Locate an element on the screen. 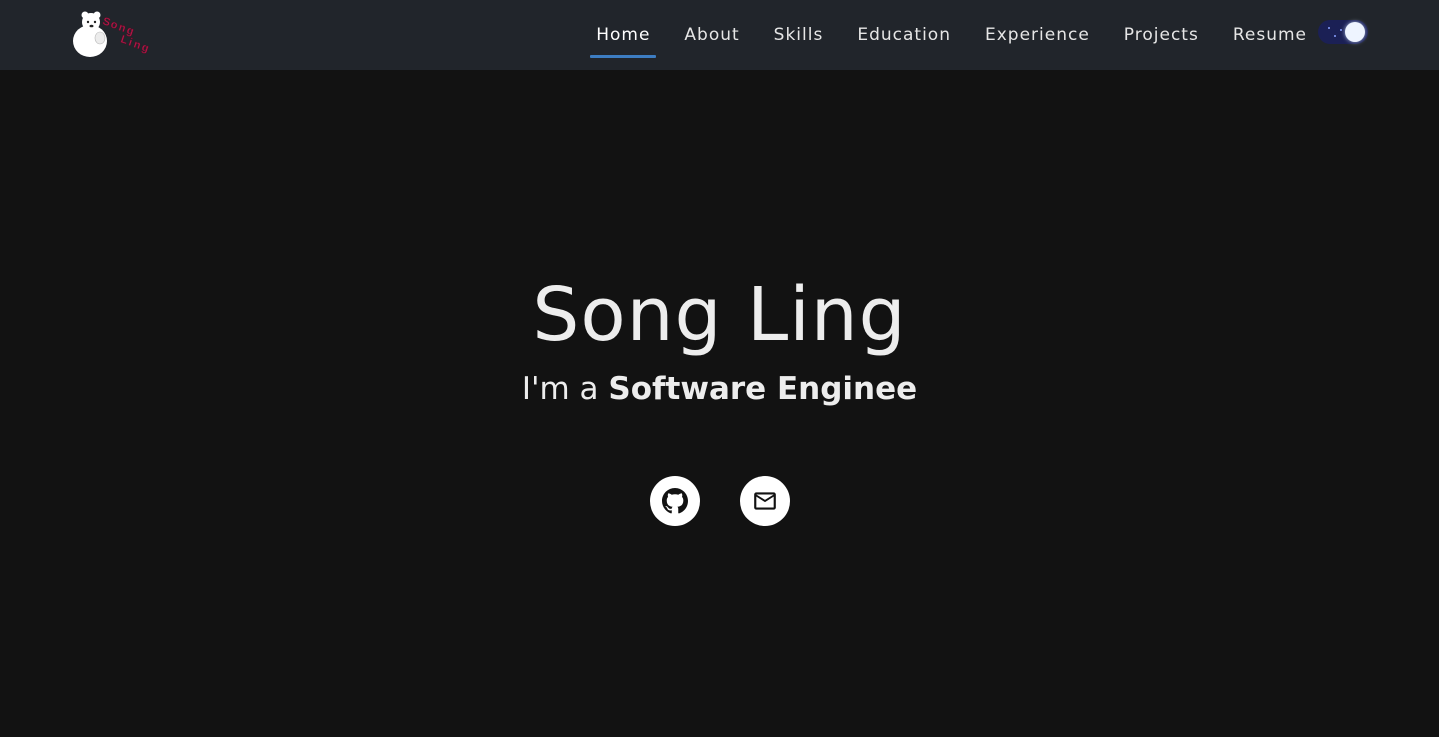 Image resolution: width=1439 pixels, height=737 pixels. social-links is located at coordinates (720, 501).